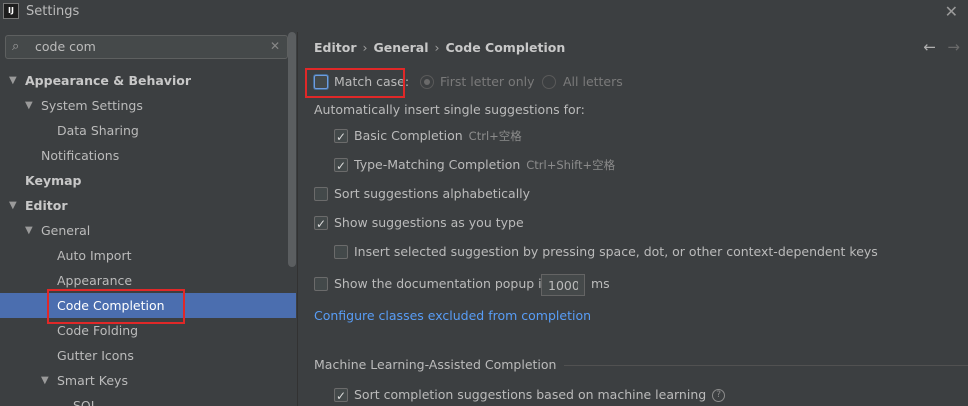  What do you see at coordinates (495, 136) in the screenshot?
I see `basic-completion-shortcut: Ctrl+空格` at bounding box center [495, 136].